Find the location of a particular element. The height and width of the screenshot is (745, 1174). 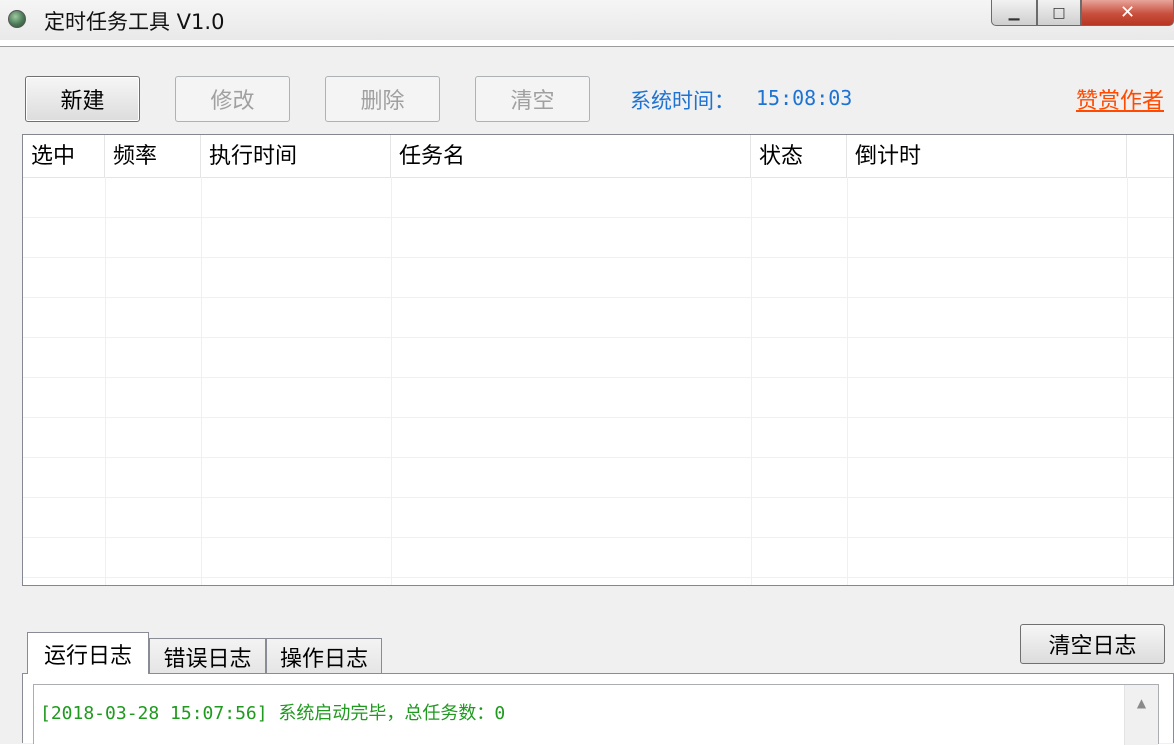

task-list-header: 选中 频率 执行时间 任务名 状态 倒计时 is located at coordinates (598, 156).